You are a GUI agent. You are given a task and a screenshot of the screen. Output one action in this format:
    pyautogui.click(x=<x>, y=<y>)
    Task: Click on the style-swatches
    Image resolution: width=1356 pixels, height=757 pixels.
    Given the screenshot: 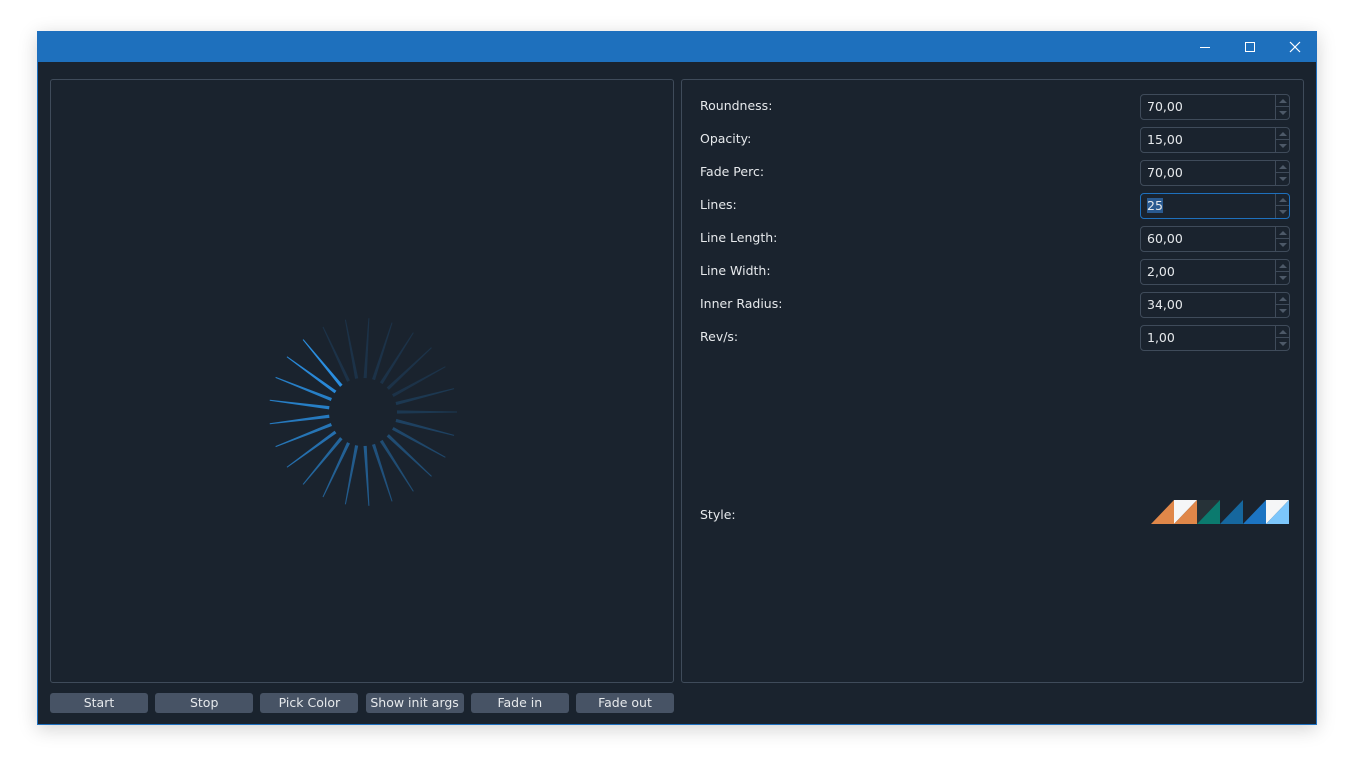 What is the action you would take?
    pyautogui.click(x=1220, y=512)
    